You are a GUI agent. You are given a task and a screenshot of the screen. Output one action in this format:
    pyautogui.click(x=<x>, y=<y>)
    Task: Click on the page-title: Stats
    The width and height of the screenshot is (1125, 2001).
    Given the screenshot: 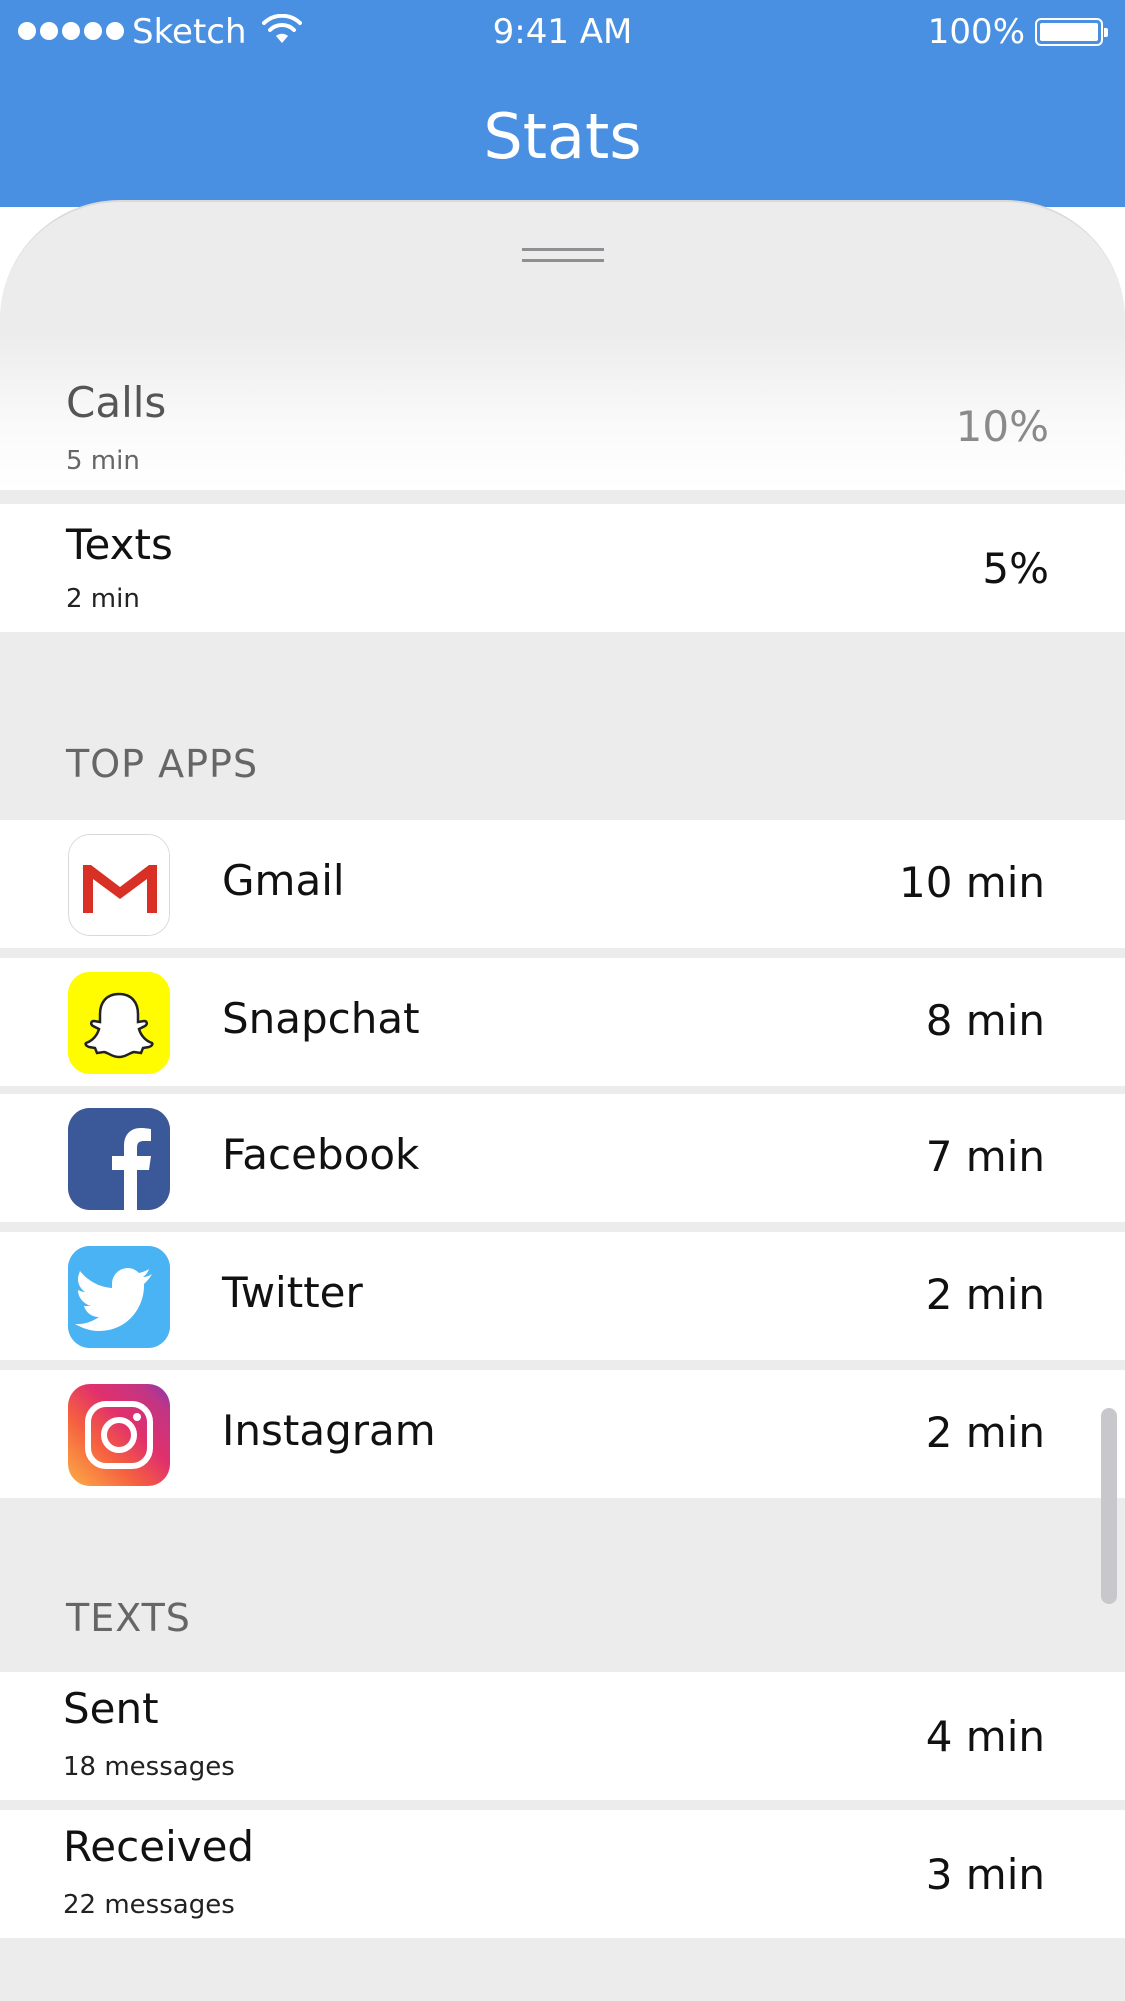 What is the action you would take?
    pyautogui.click(x=562, y=136)
    